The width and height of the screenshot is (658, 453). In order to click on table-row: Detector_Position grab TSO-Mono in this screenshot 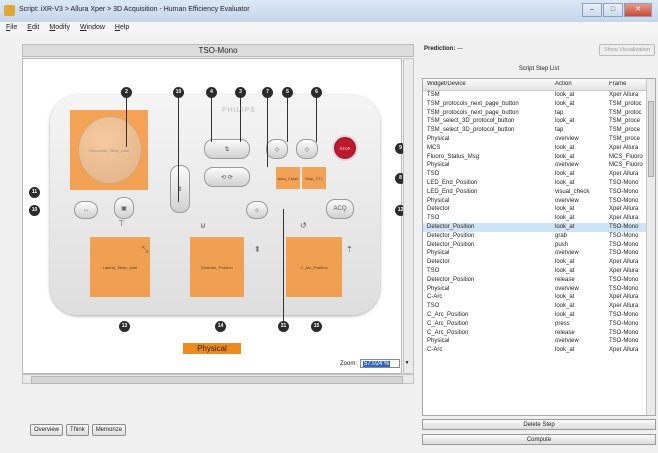, I will do `click(535, 236)`.